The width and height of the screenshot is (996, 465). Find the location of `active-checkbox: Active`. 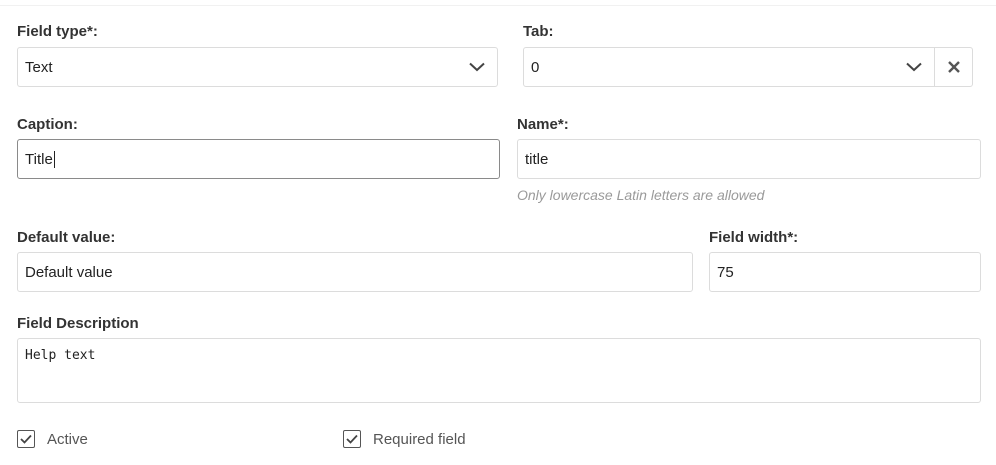

active-checkbox: Active is located at coordinates (52, 439).